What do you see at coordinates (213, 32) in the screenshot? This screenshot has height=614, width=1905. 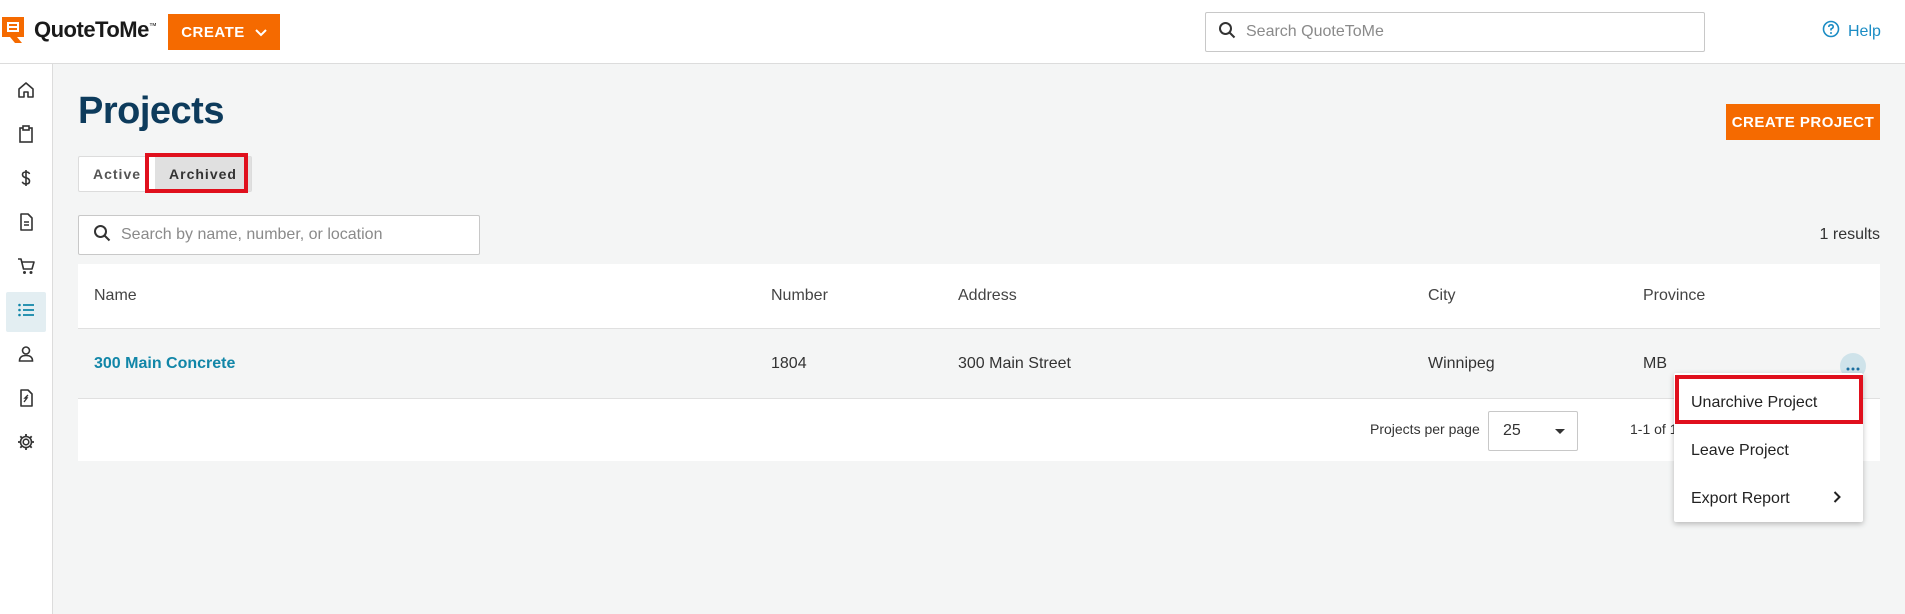 I see `create-button-label: CREATE` at bounding box center [213, 32].